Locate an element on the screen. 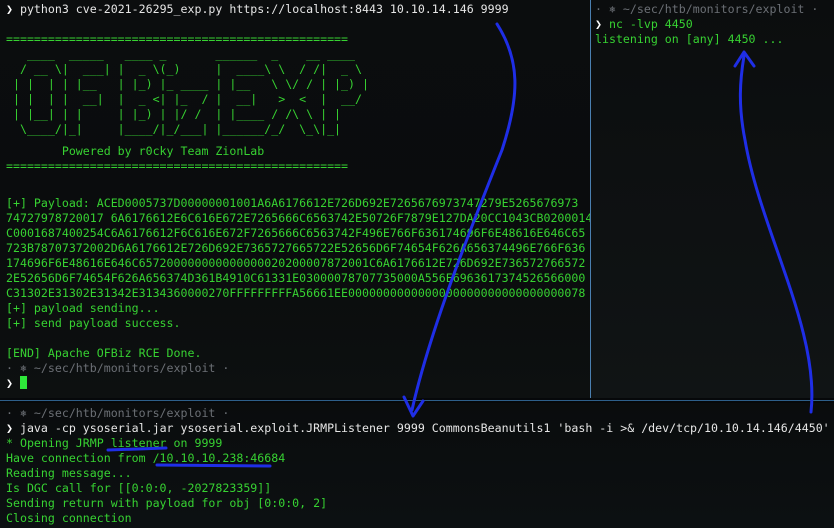 The width and height of the screenshot is (834, 528). netcat-command-line: ❯ nc -lvp 4450 is located at coordinates (712, 24).